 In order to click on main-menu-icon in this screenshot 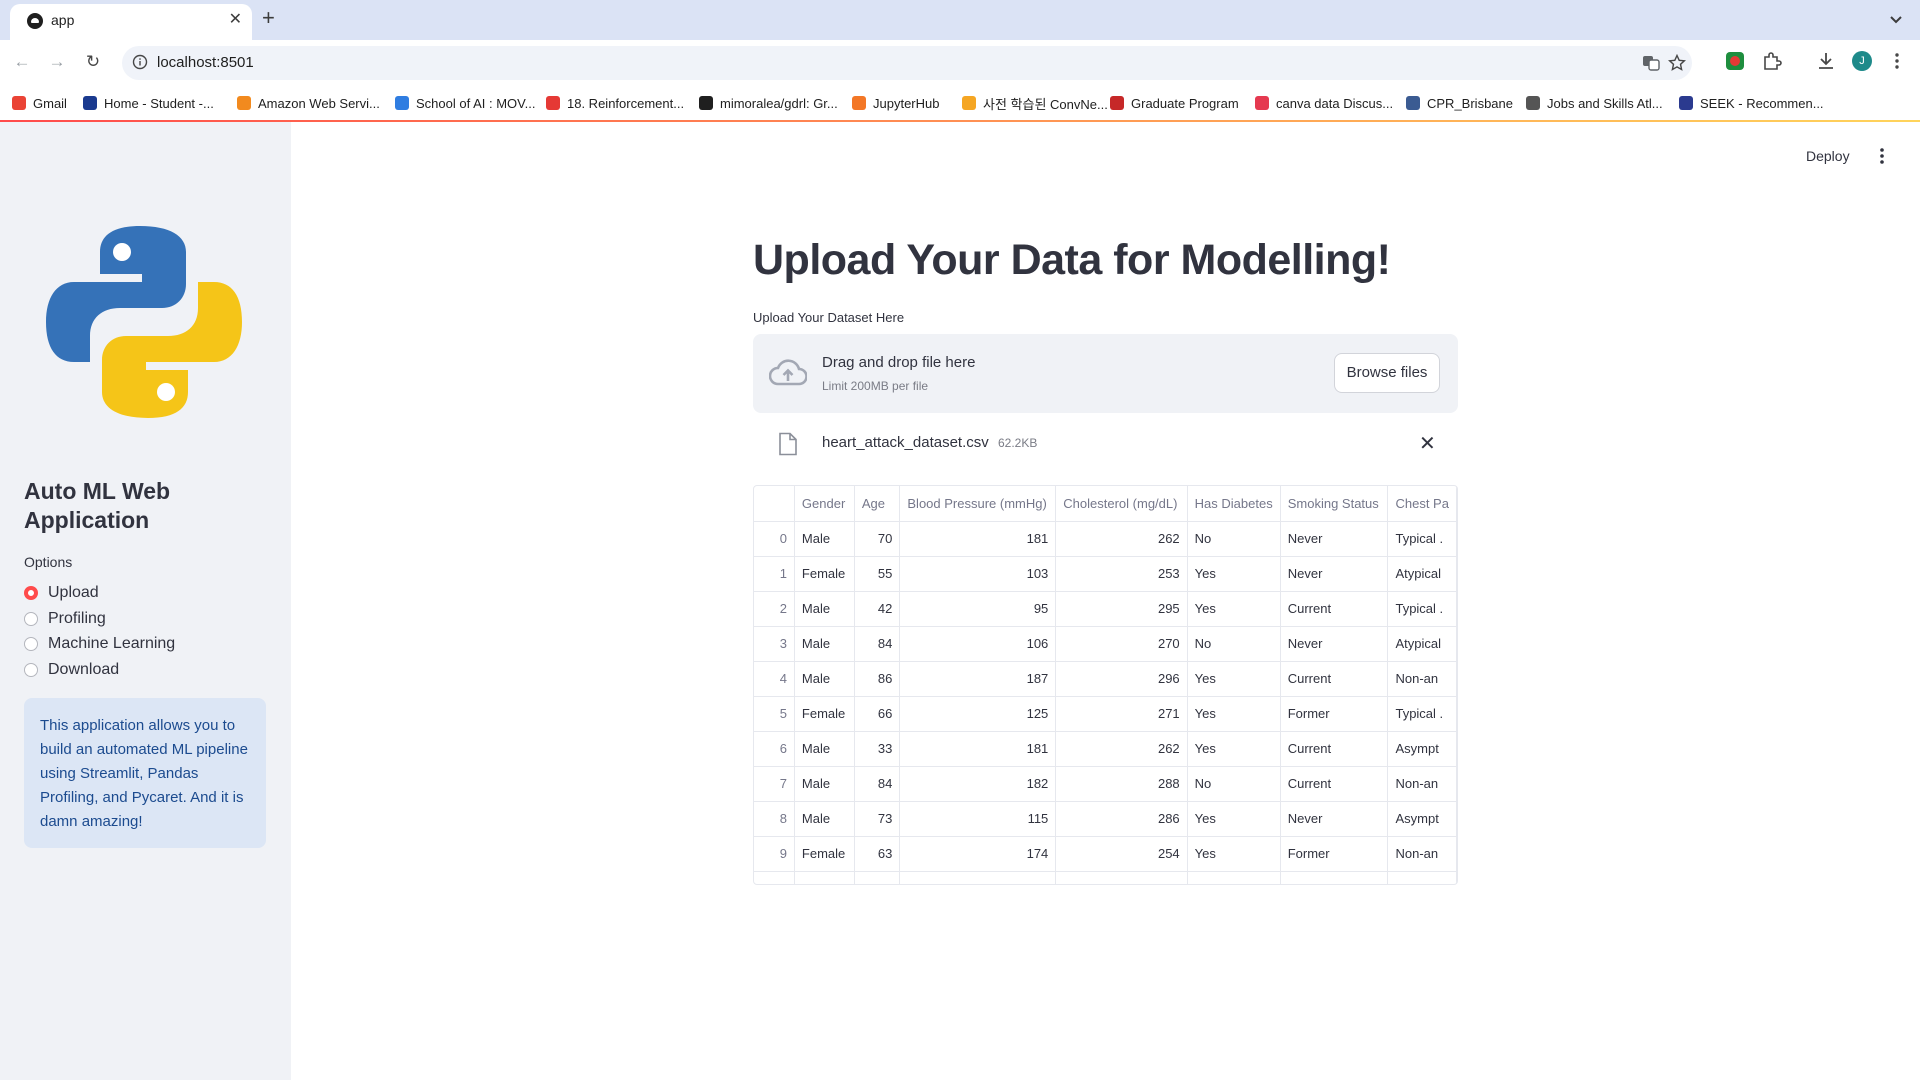, I will do `click(1882, 156)`.